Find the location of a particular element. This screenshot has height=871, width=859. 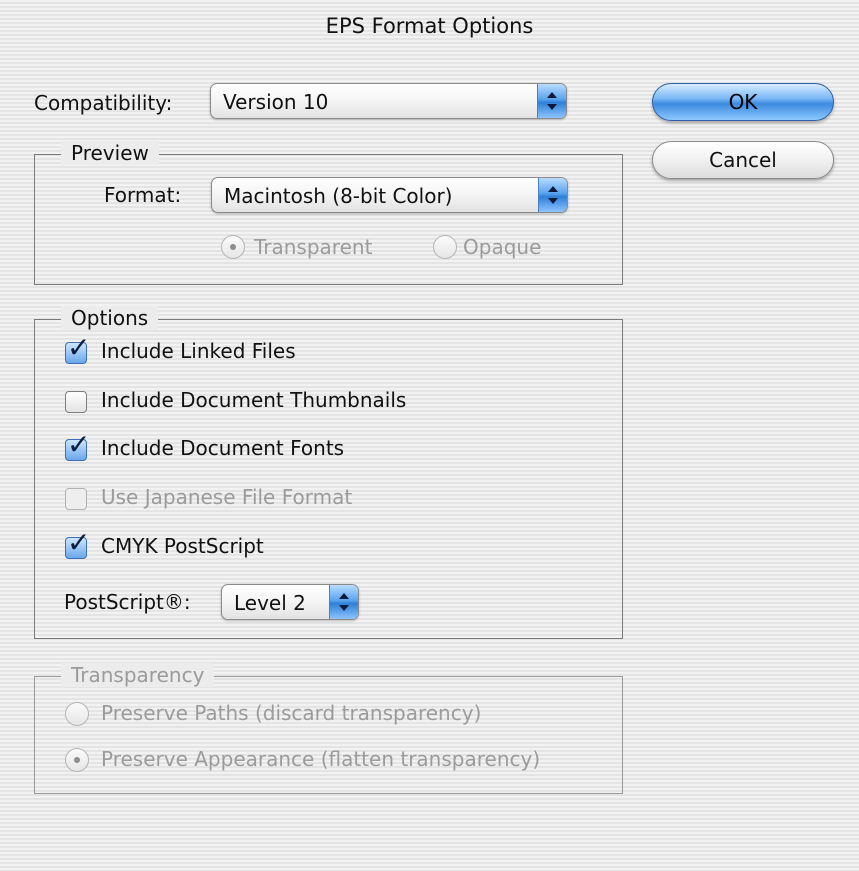

preserve-paths-label: Preserve Paths (discard transparency) is located at coordinates (291, 713).